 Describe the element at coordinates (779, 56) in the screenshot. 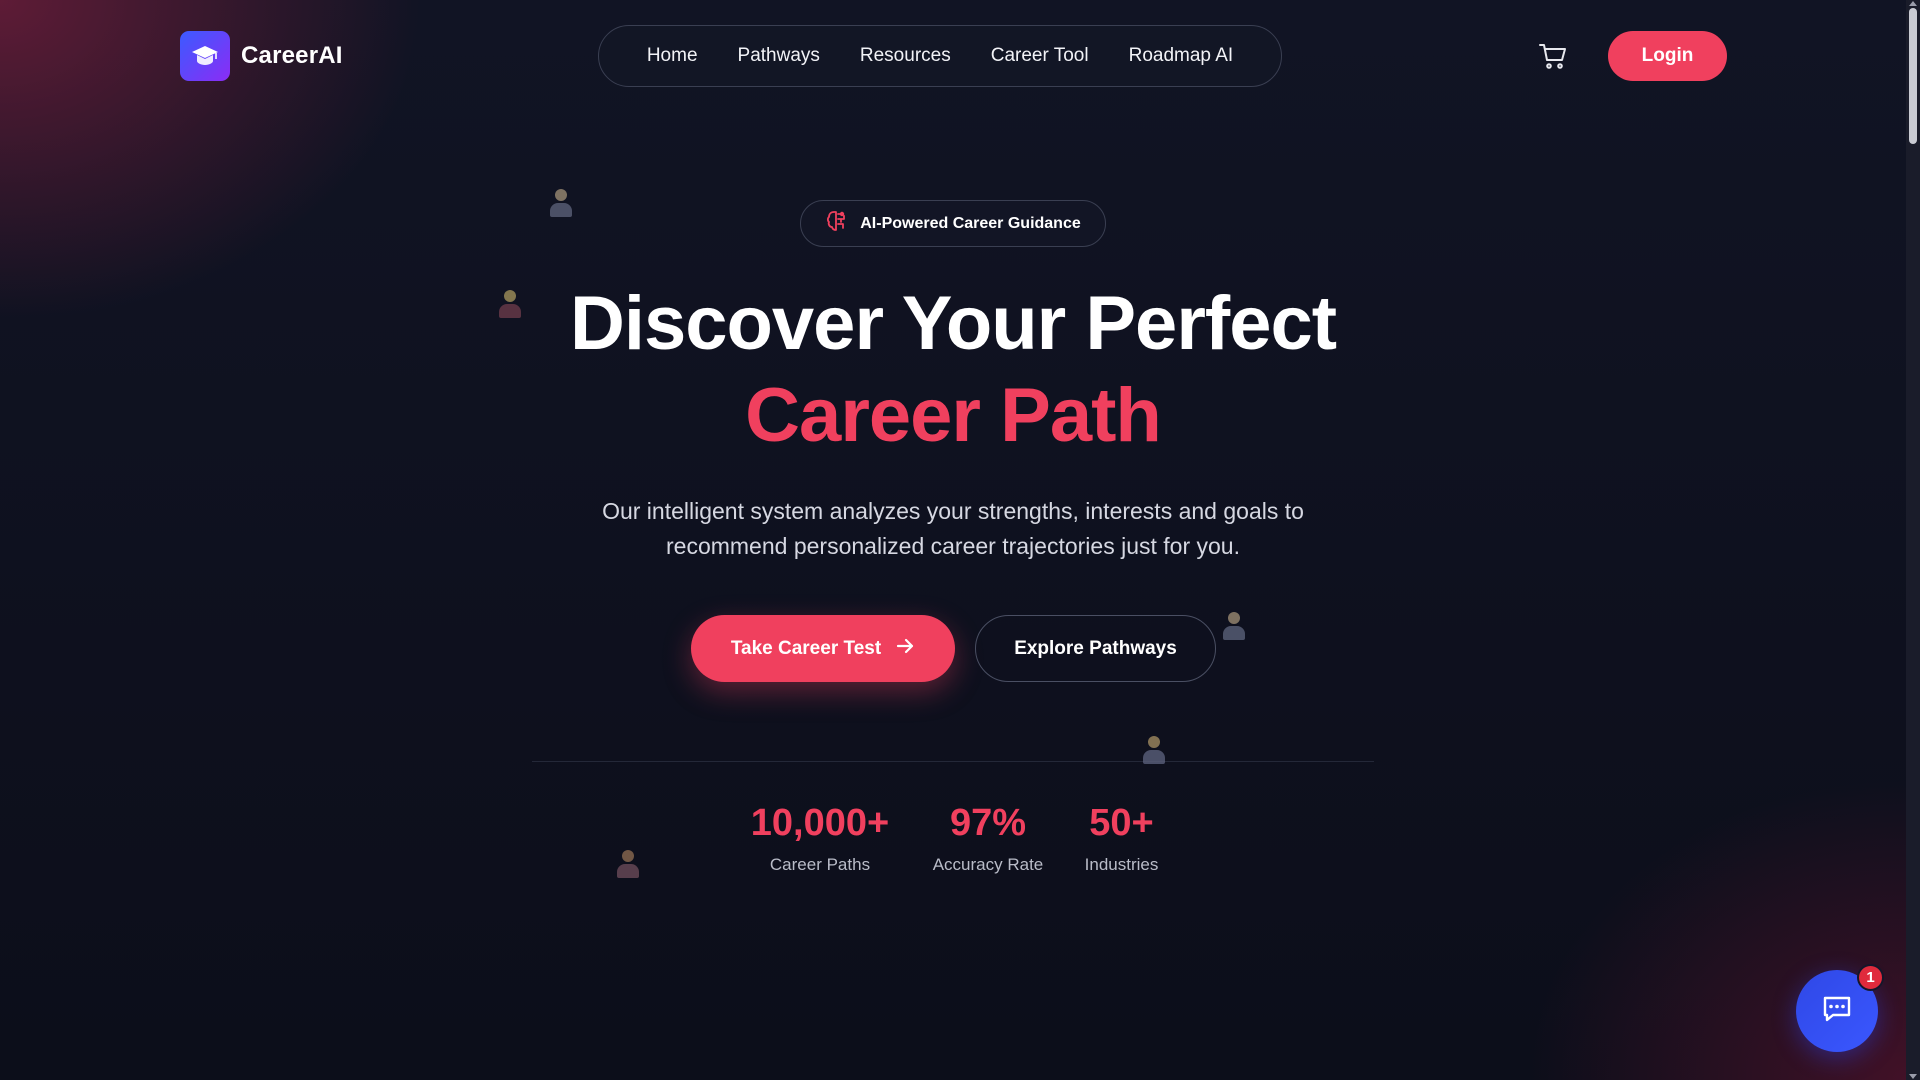

I see `nav-pathways: Pathways` at that location.